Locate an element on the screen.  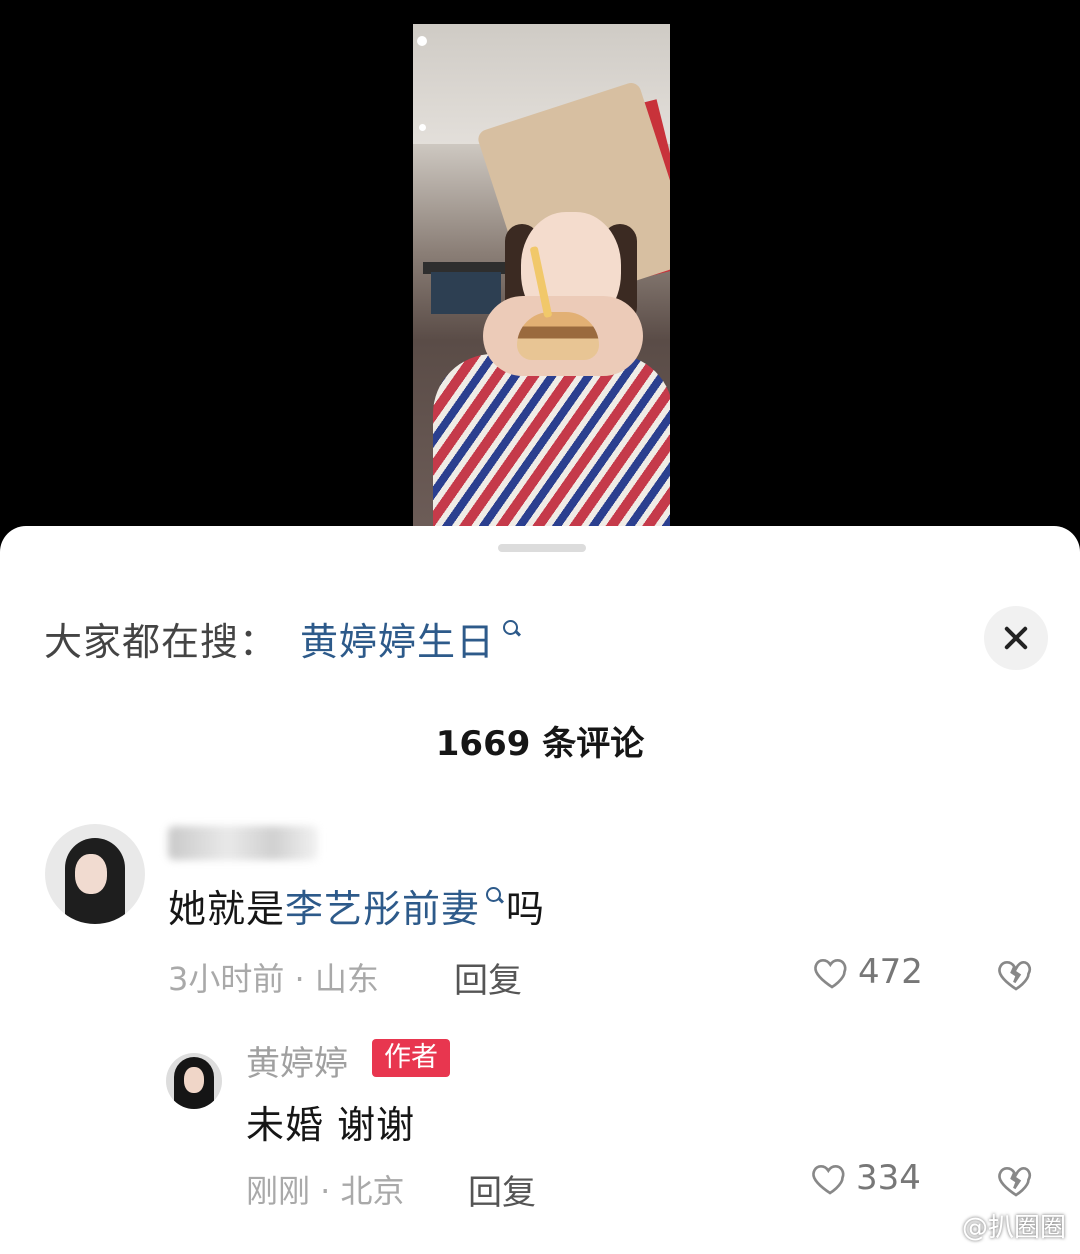
like-button: 334 is located at coordinates (865, 1178).